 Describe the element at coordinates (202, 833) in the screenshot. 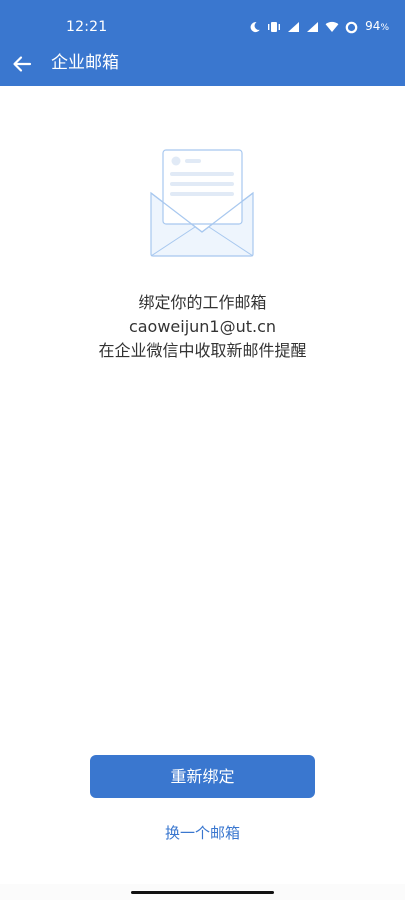

I see `change-mailbox-link: 换一个邮箱` at that location.